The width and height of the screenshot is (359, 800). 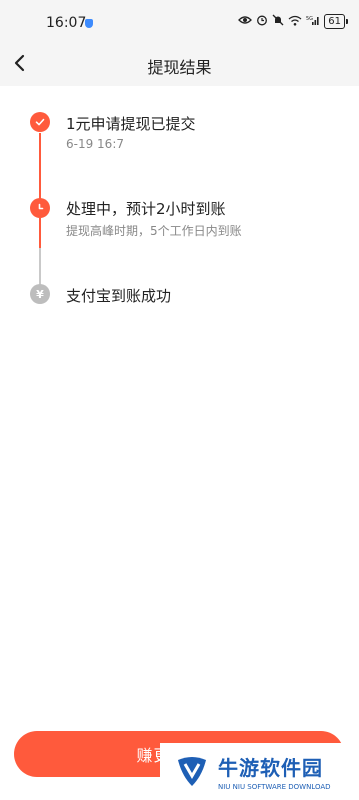 I want to click on cell-signal-icon: 5G, so click(x=313, y=22).